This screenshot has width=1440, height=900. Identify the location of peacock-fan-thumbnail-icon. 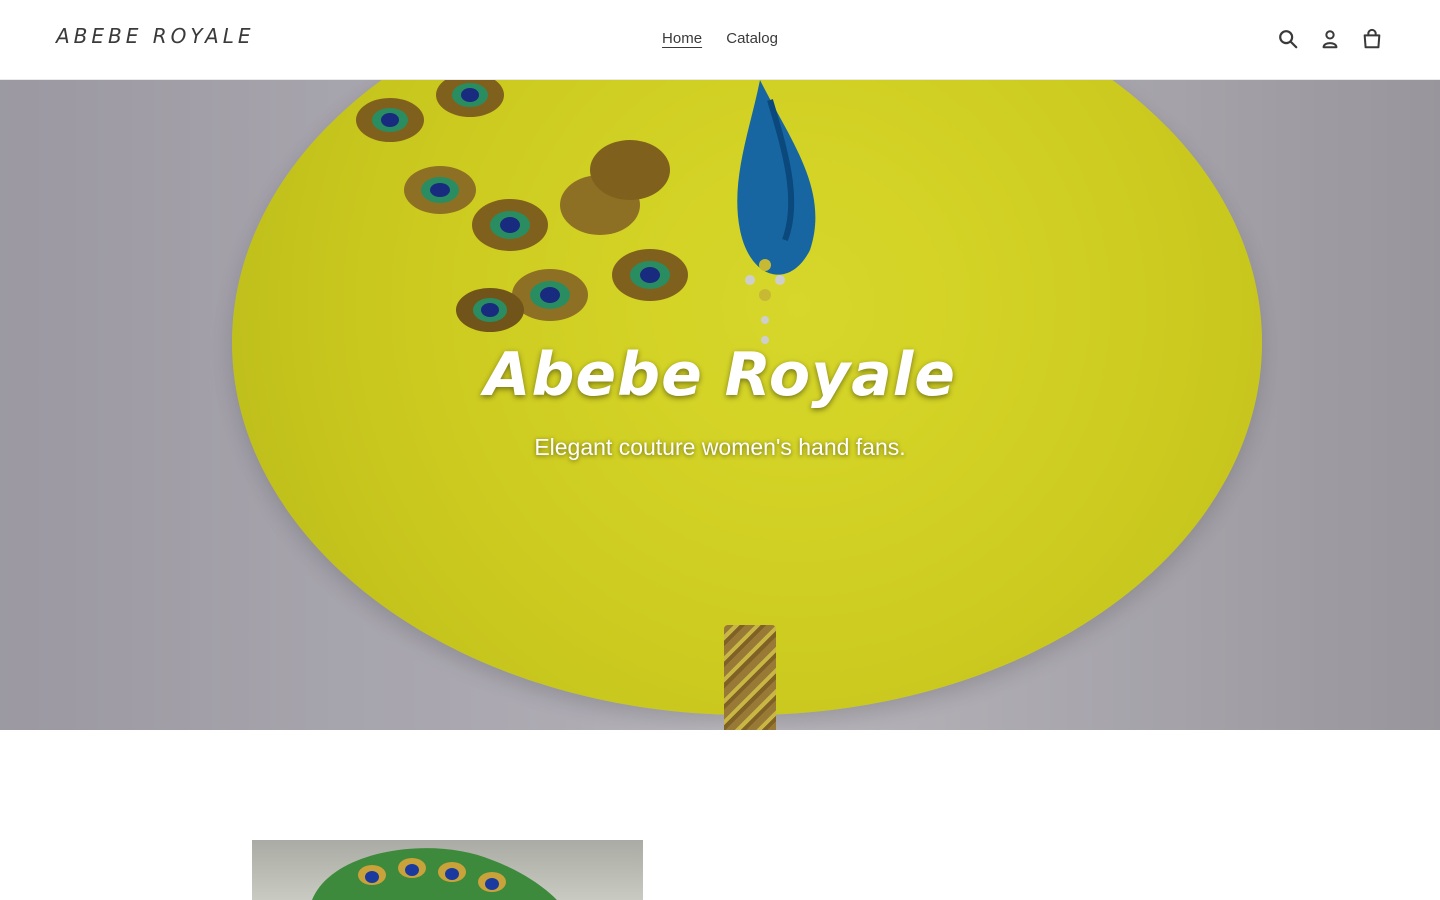
(434, 874).